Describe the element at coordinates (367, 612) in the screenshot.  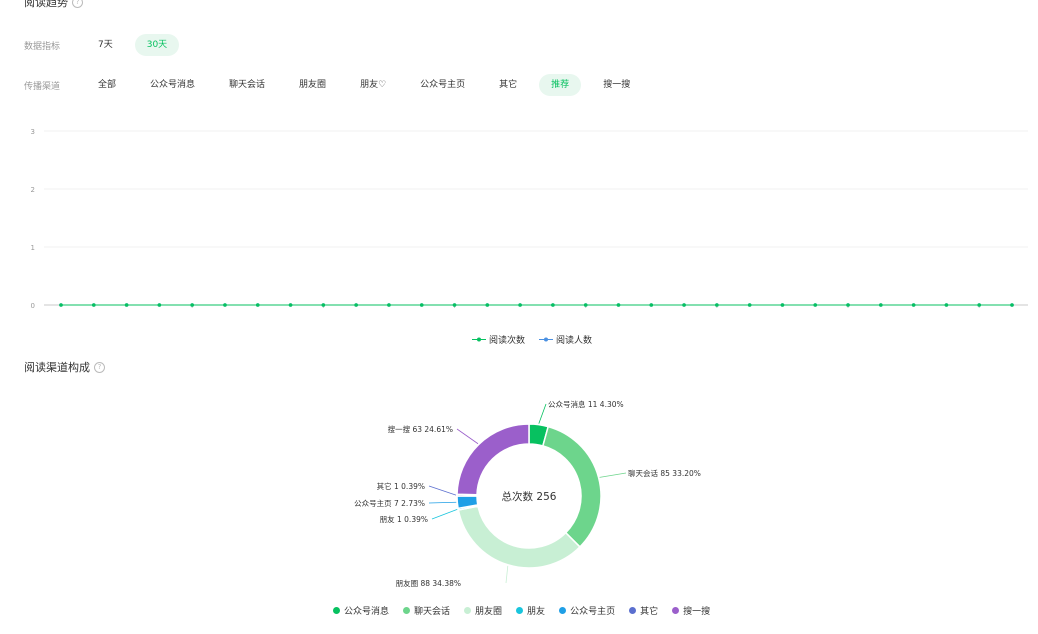
I see `legend-label: 公众号消息` at that location.